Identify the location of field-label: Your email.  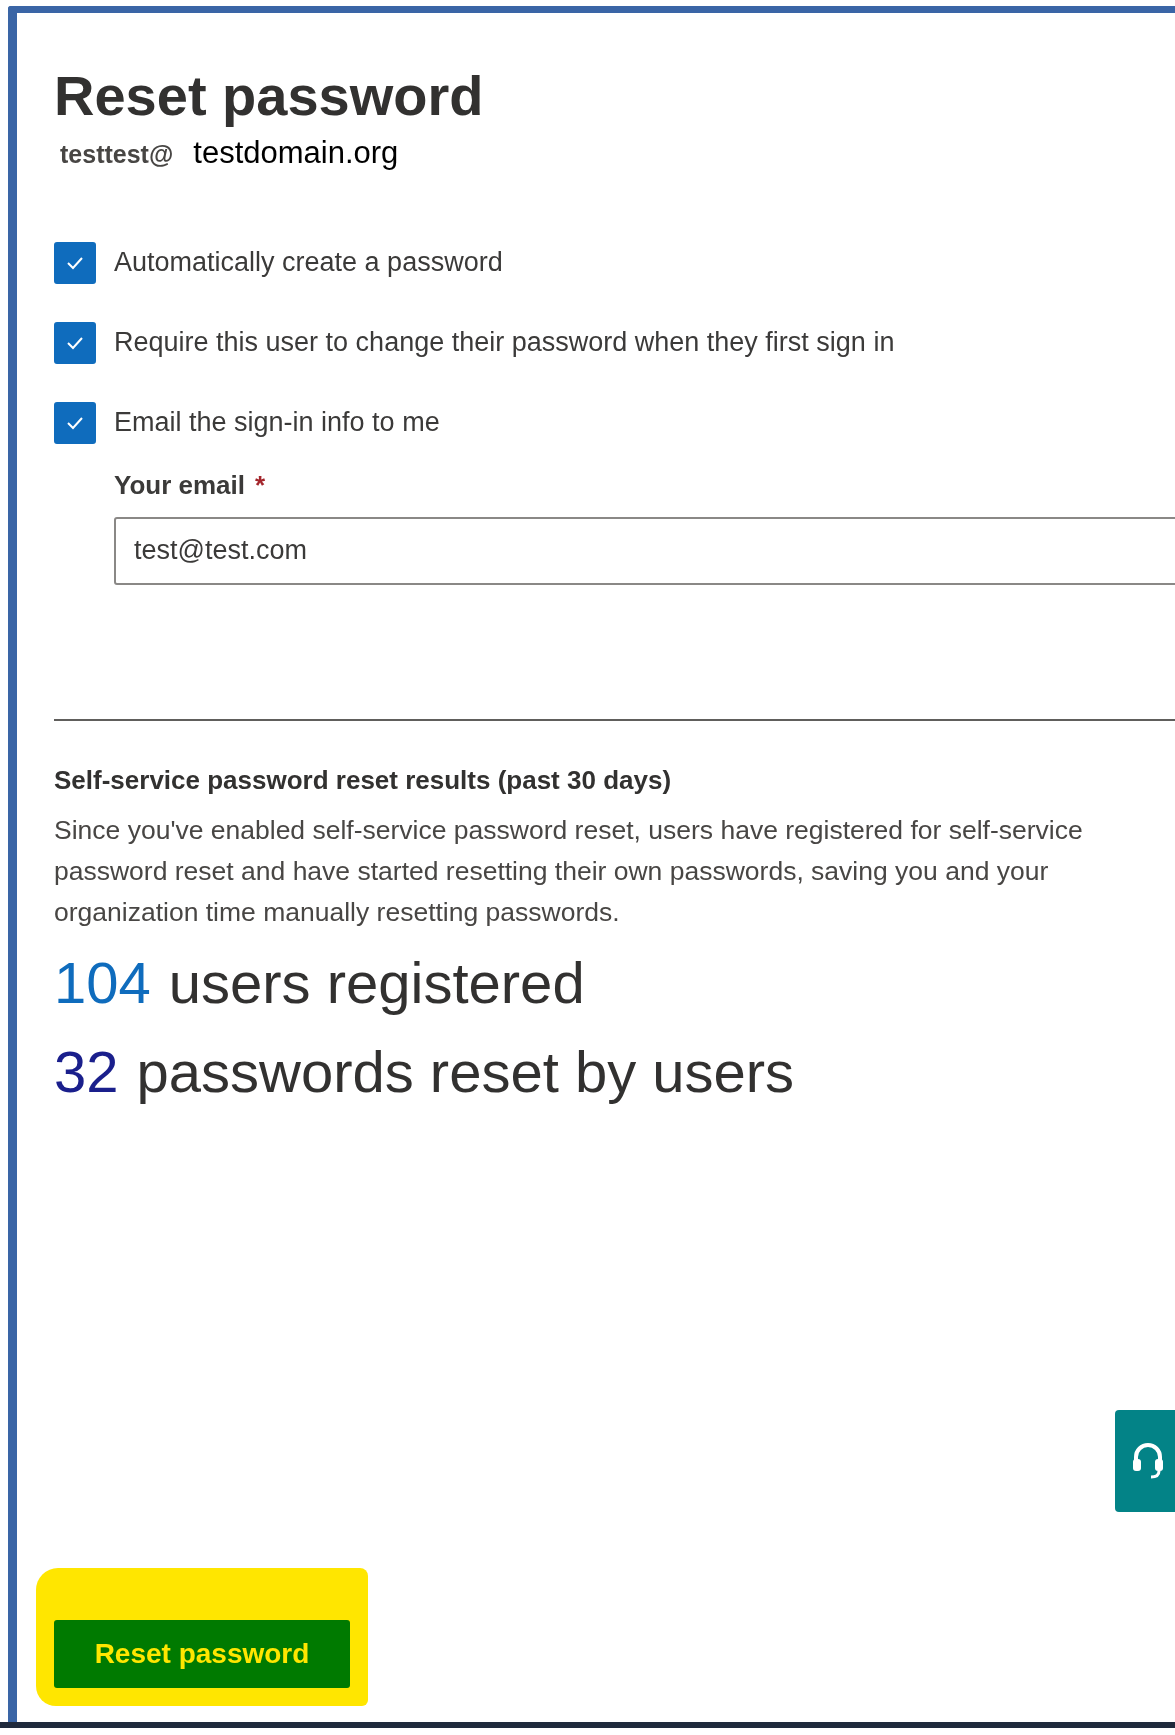
(179, 485).